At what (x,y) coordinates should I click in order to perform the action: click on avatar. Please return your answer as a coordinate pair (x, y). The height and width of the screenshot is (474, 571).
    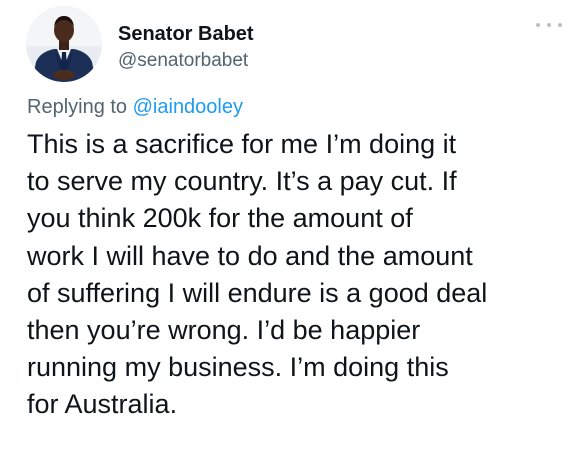
    Looking at the image, I should click on (64, 44).